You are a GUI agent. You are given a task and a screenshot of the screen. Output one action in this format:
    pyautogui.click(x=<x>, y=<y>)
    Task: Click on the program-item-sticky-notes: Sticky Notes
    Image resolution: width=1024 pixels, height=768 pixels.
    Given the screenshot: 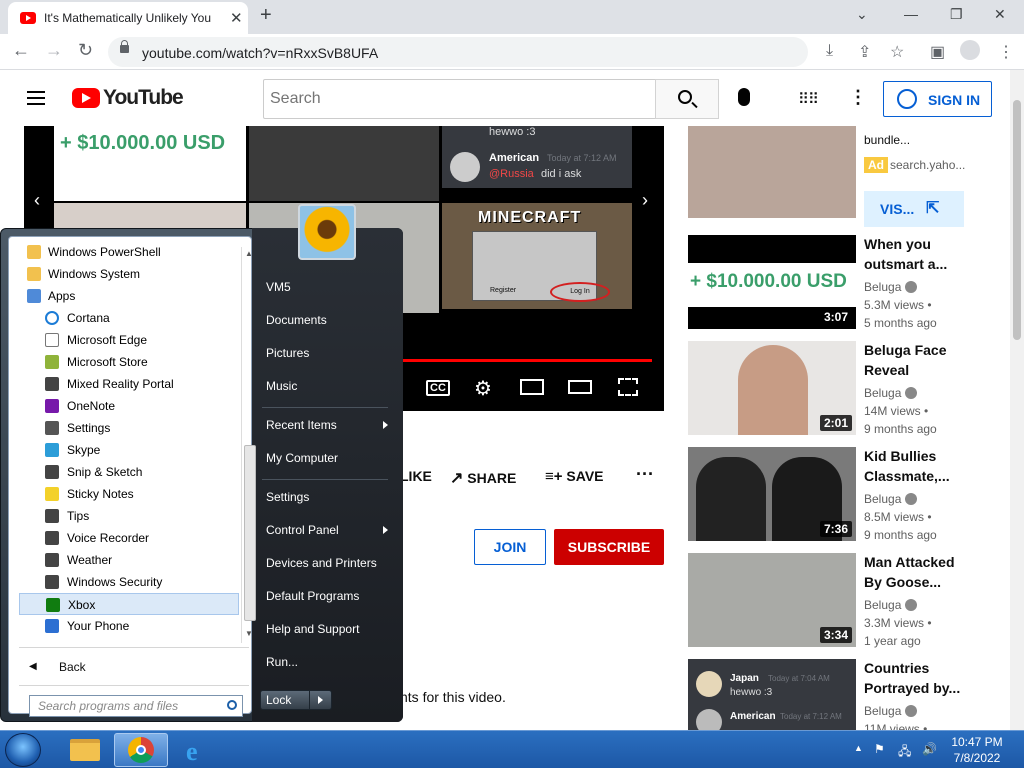 What is the action you would take?
    pyautogui.click(x=129, y=494)
    